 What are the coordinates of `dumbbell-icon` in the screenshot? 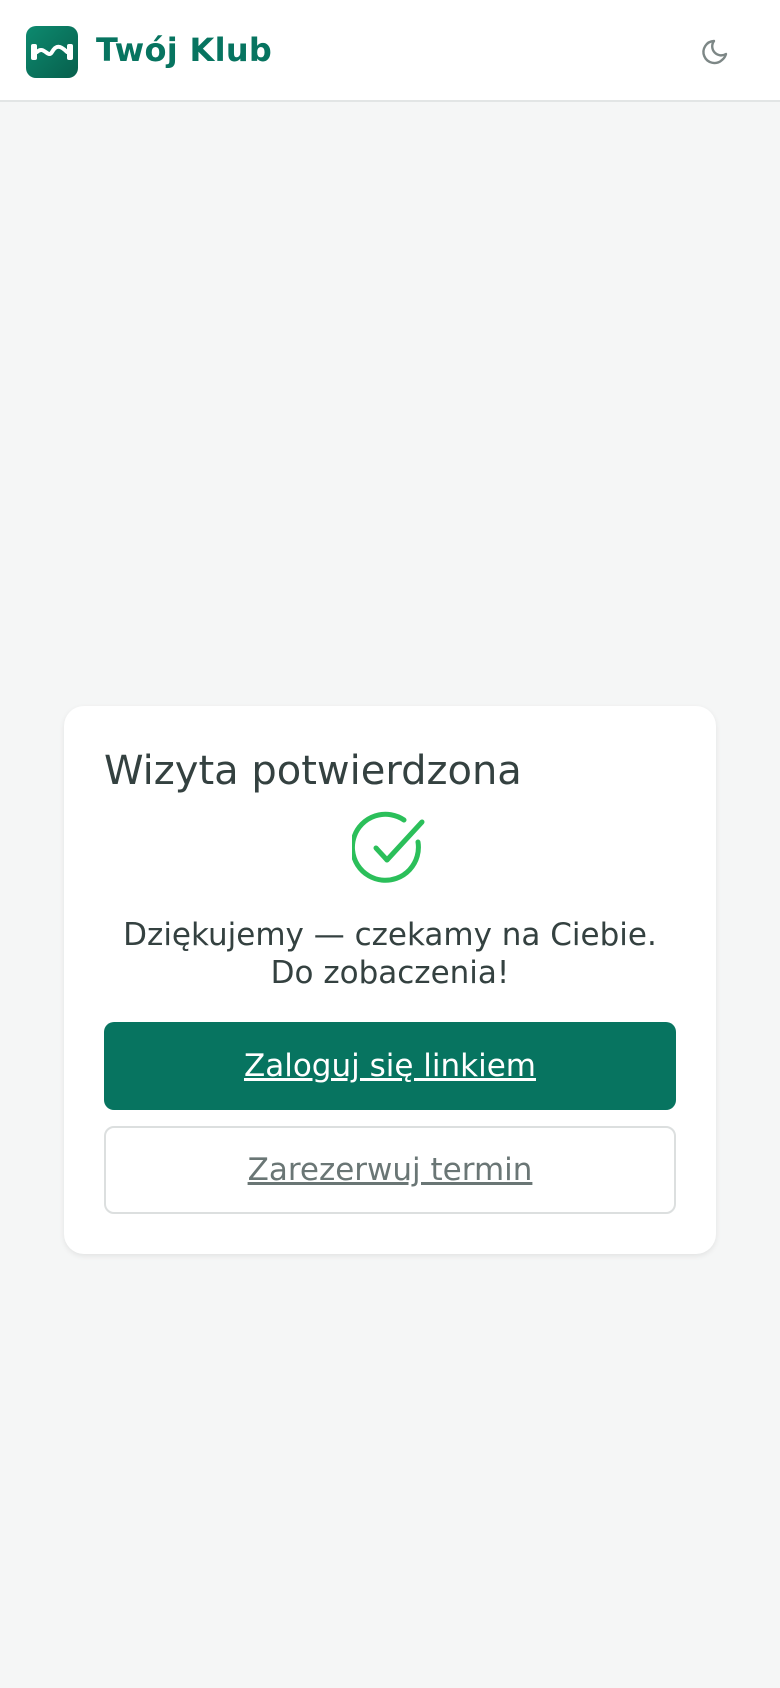 It's located at (52, 52).